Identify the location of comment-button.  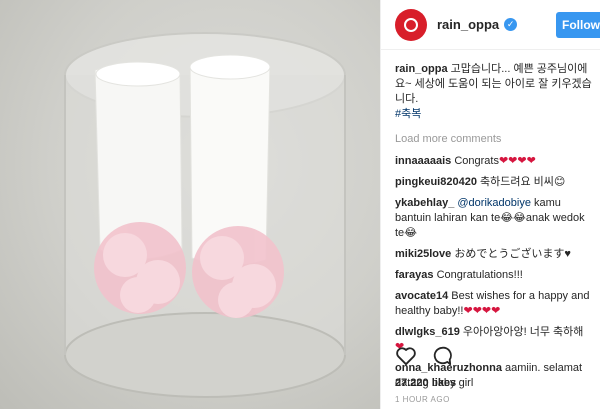
(442, 356).